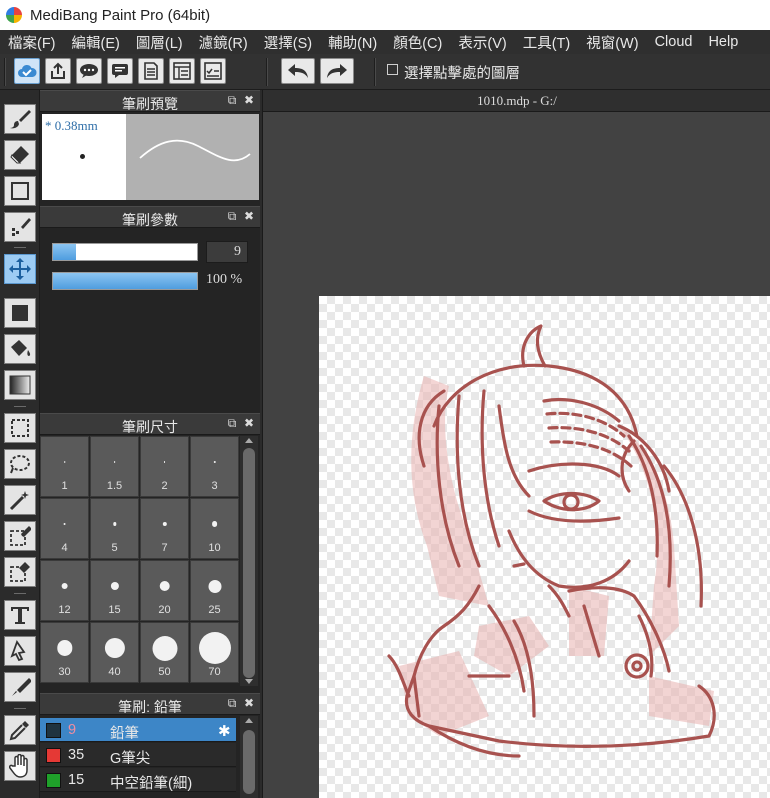  What do you see at coordinates (482, 42) in the screenshot?
I see `menu-view: 表示(V)` at bounding box center [482, 42].